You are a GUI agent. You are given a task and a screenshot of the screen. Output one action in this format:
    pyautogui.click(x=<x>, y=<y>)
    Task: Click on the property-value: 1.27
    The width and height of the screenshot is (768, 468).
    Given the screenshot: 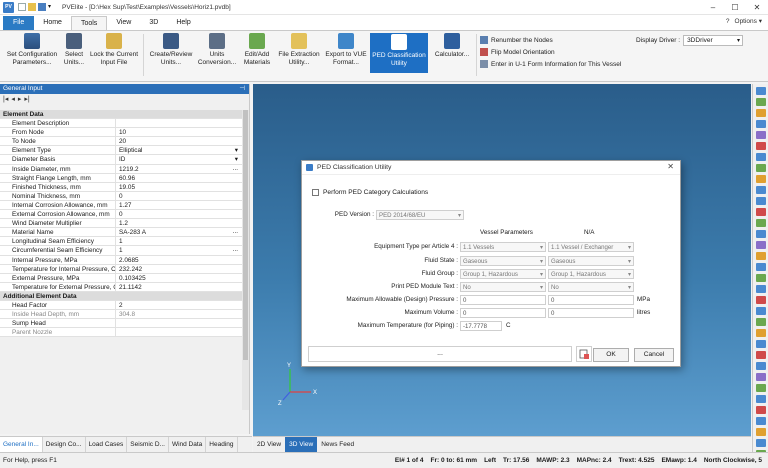 What is the action you would take?
    pyautogui.click(x=179, y=205)
    